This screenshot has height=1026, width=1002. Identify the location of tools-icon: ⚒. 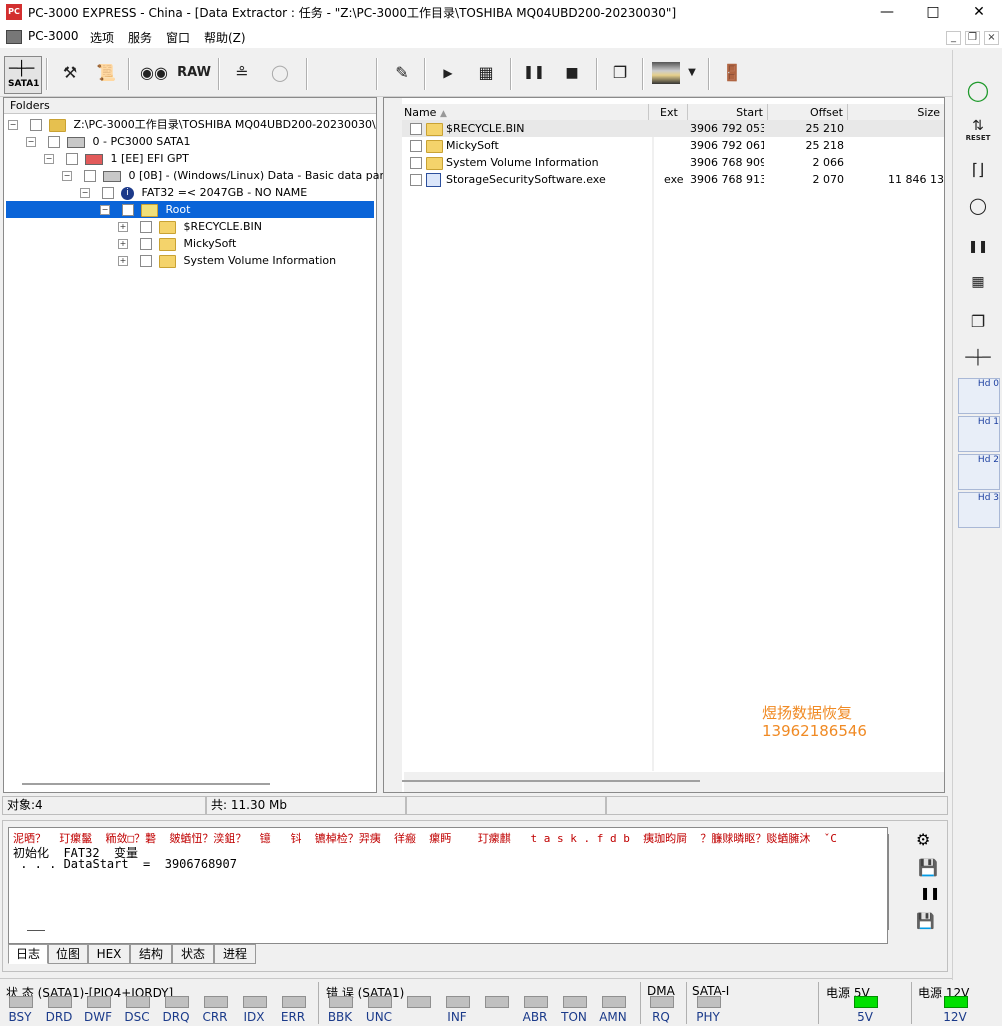
(70, 73).